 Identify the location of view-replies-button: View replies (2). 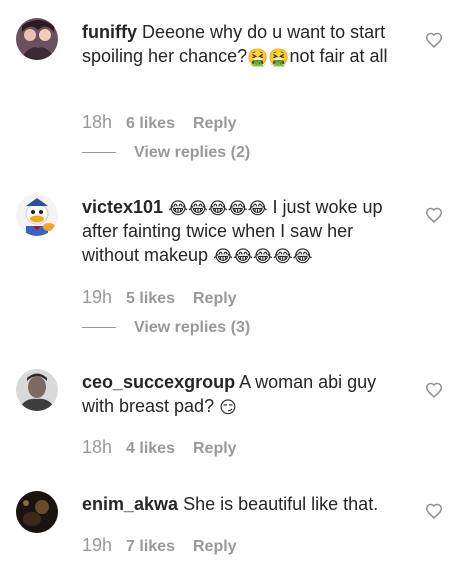
(166, 153).